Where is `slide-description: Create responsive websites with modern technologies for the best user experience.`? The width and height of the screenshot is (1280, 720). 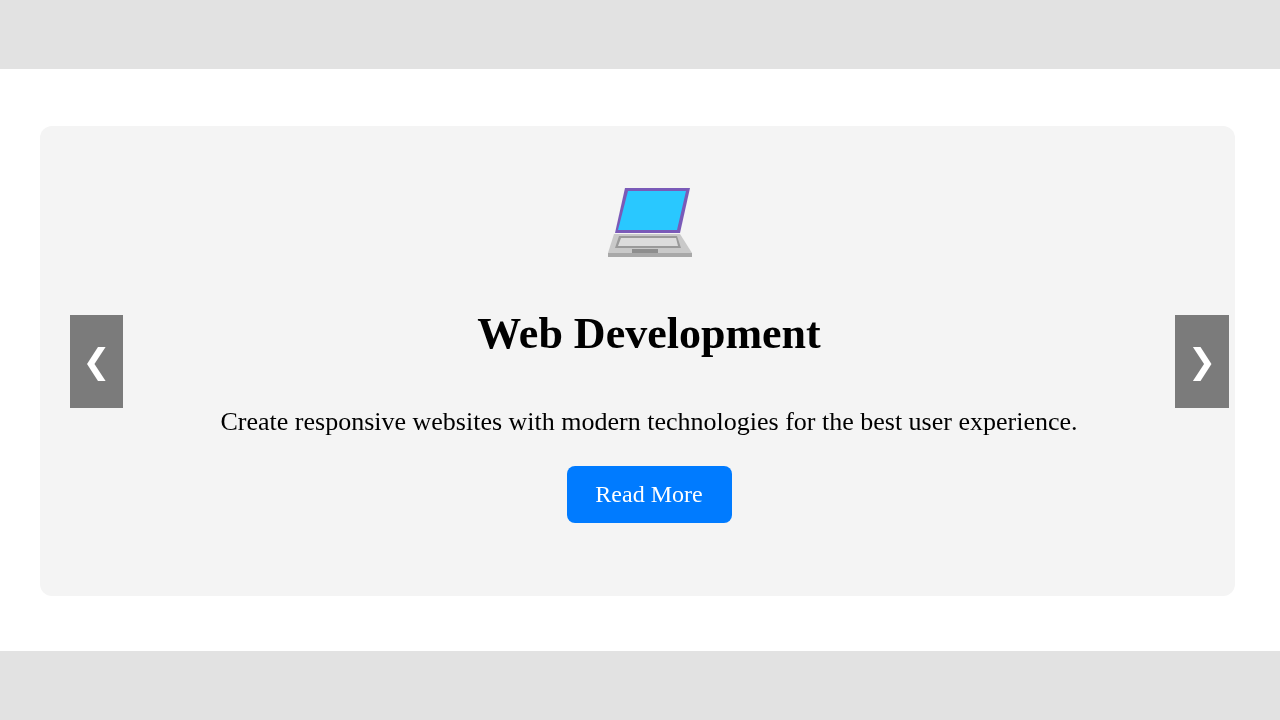 slide-description: Create responsive websites with modern technologies for the best user experience. is located at coordinates (649, 422).